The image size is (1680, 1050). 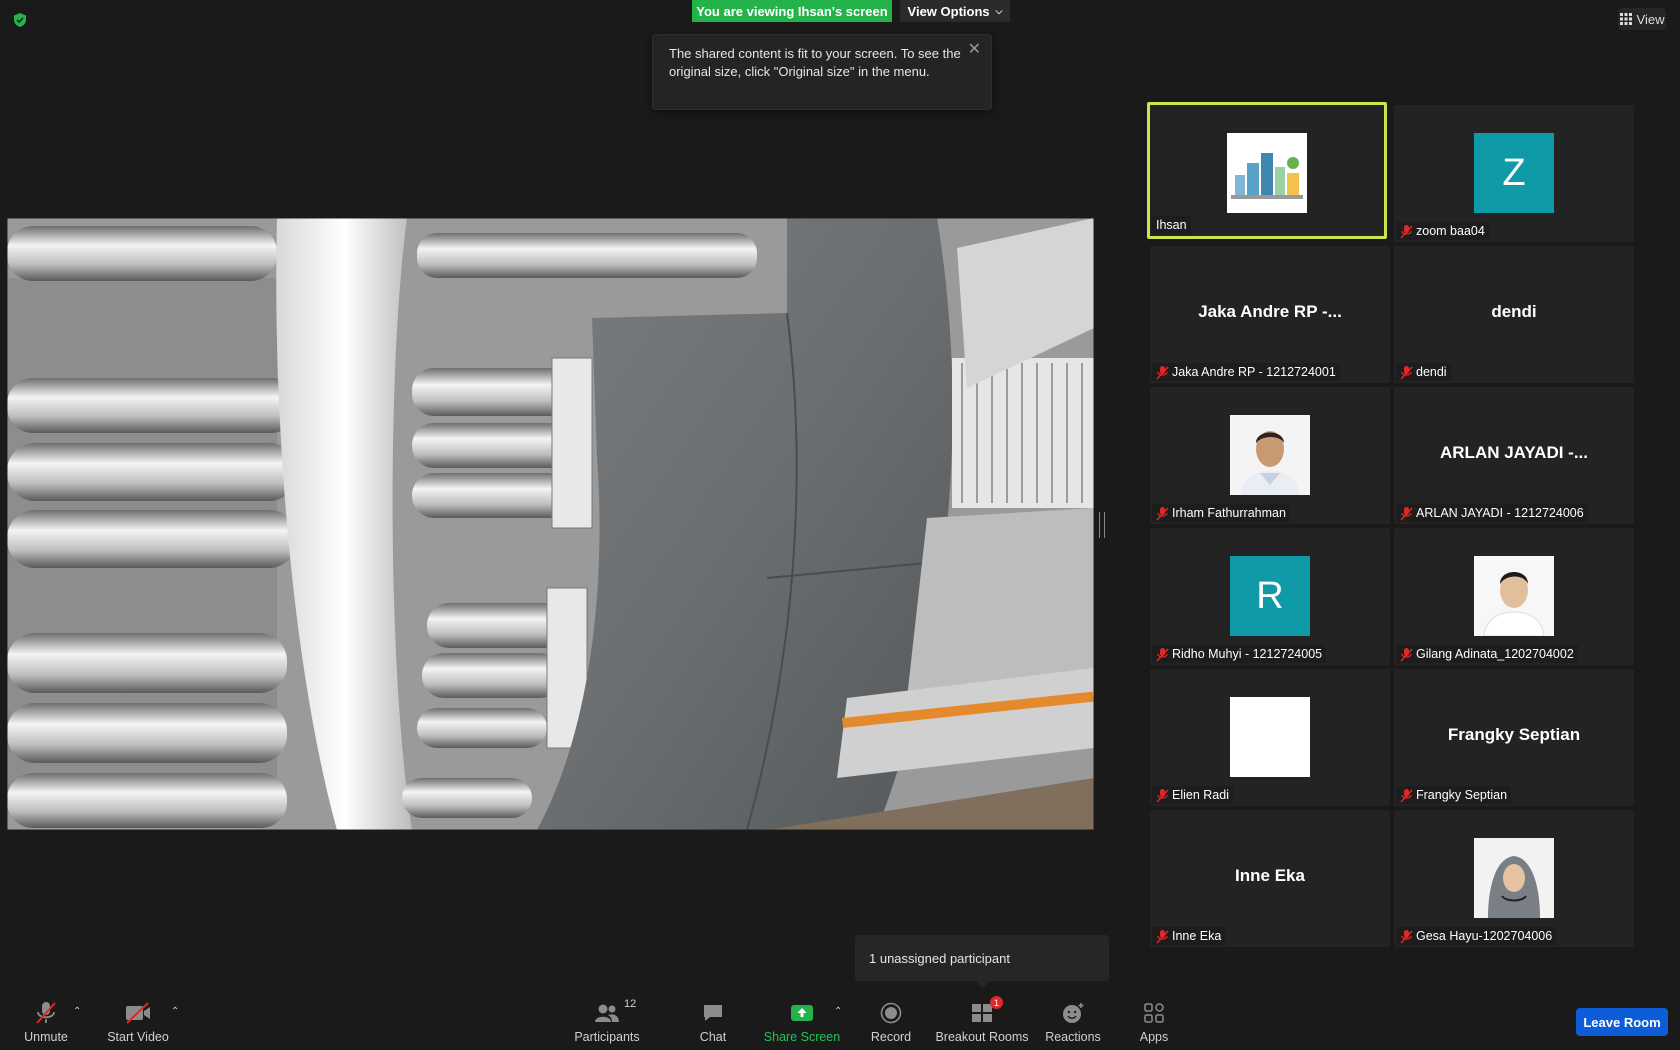 What do you see at coordinates (1154, 1037) in the screenshot?
I see `apps-label: Apps` at bounding box center [1154, 1037].